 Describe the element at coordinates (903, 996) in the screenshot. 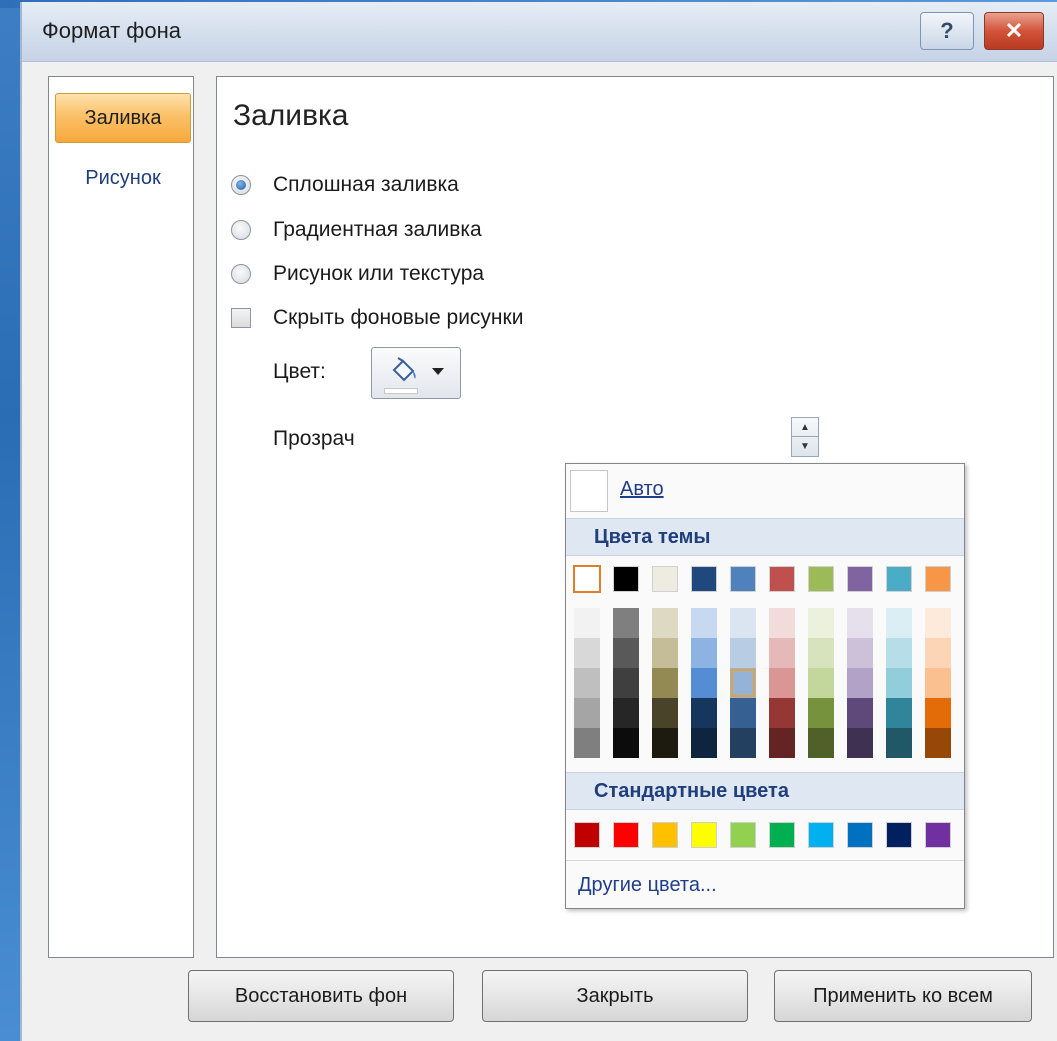

I see `apply-to-all-button: Применить ко всем` at that location.